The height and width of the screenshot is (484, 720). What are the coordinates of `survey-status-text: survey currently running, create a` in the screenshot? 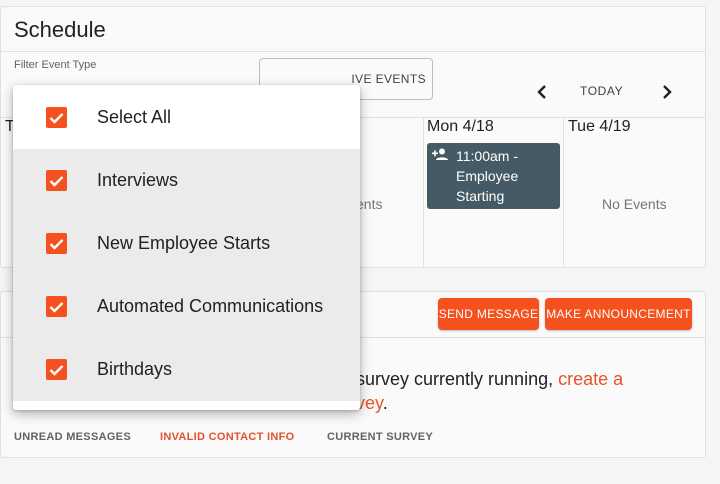 It's located at (521, 379).